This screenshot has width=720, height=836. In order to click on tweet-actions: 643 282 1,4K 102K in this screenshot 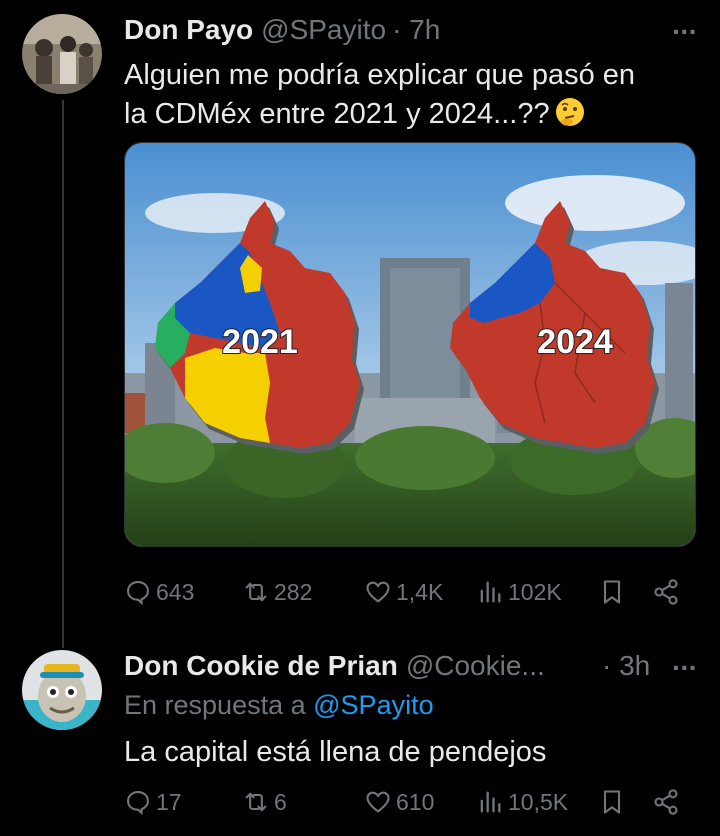, I will do `click(409, 598)`.